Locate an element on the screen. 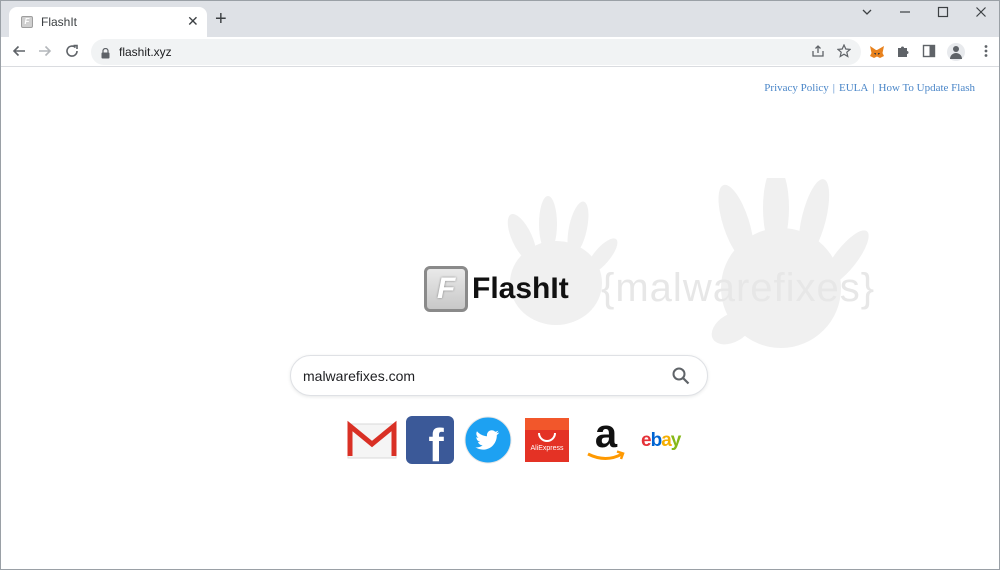  ebay-icon: ebay is located at coordinates (667, 440).